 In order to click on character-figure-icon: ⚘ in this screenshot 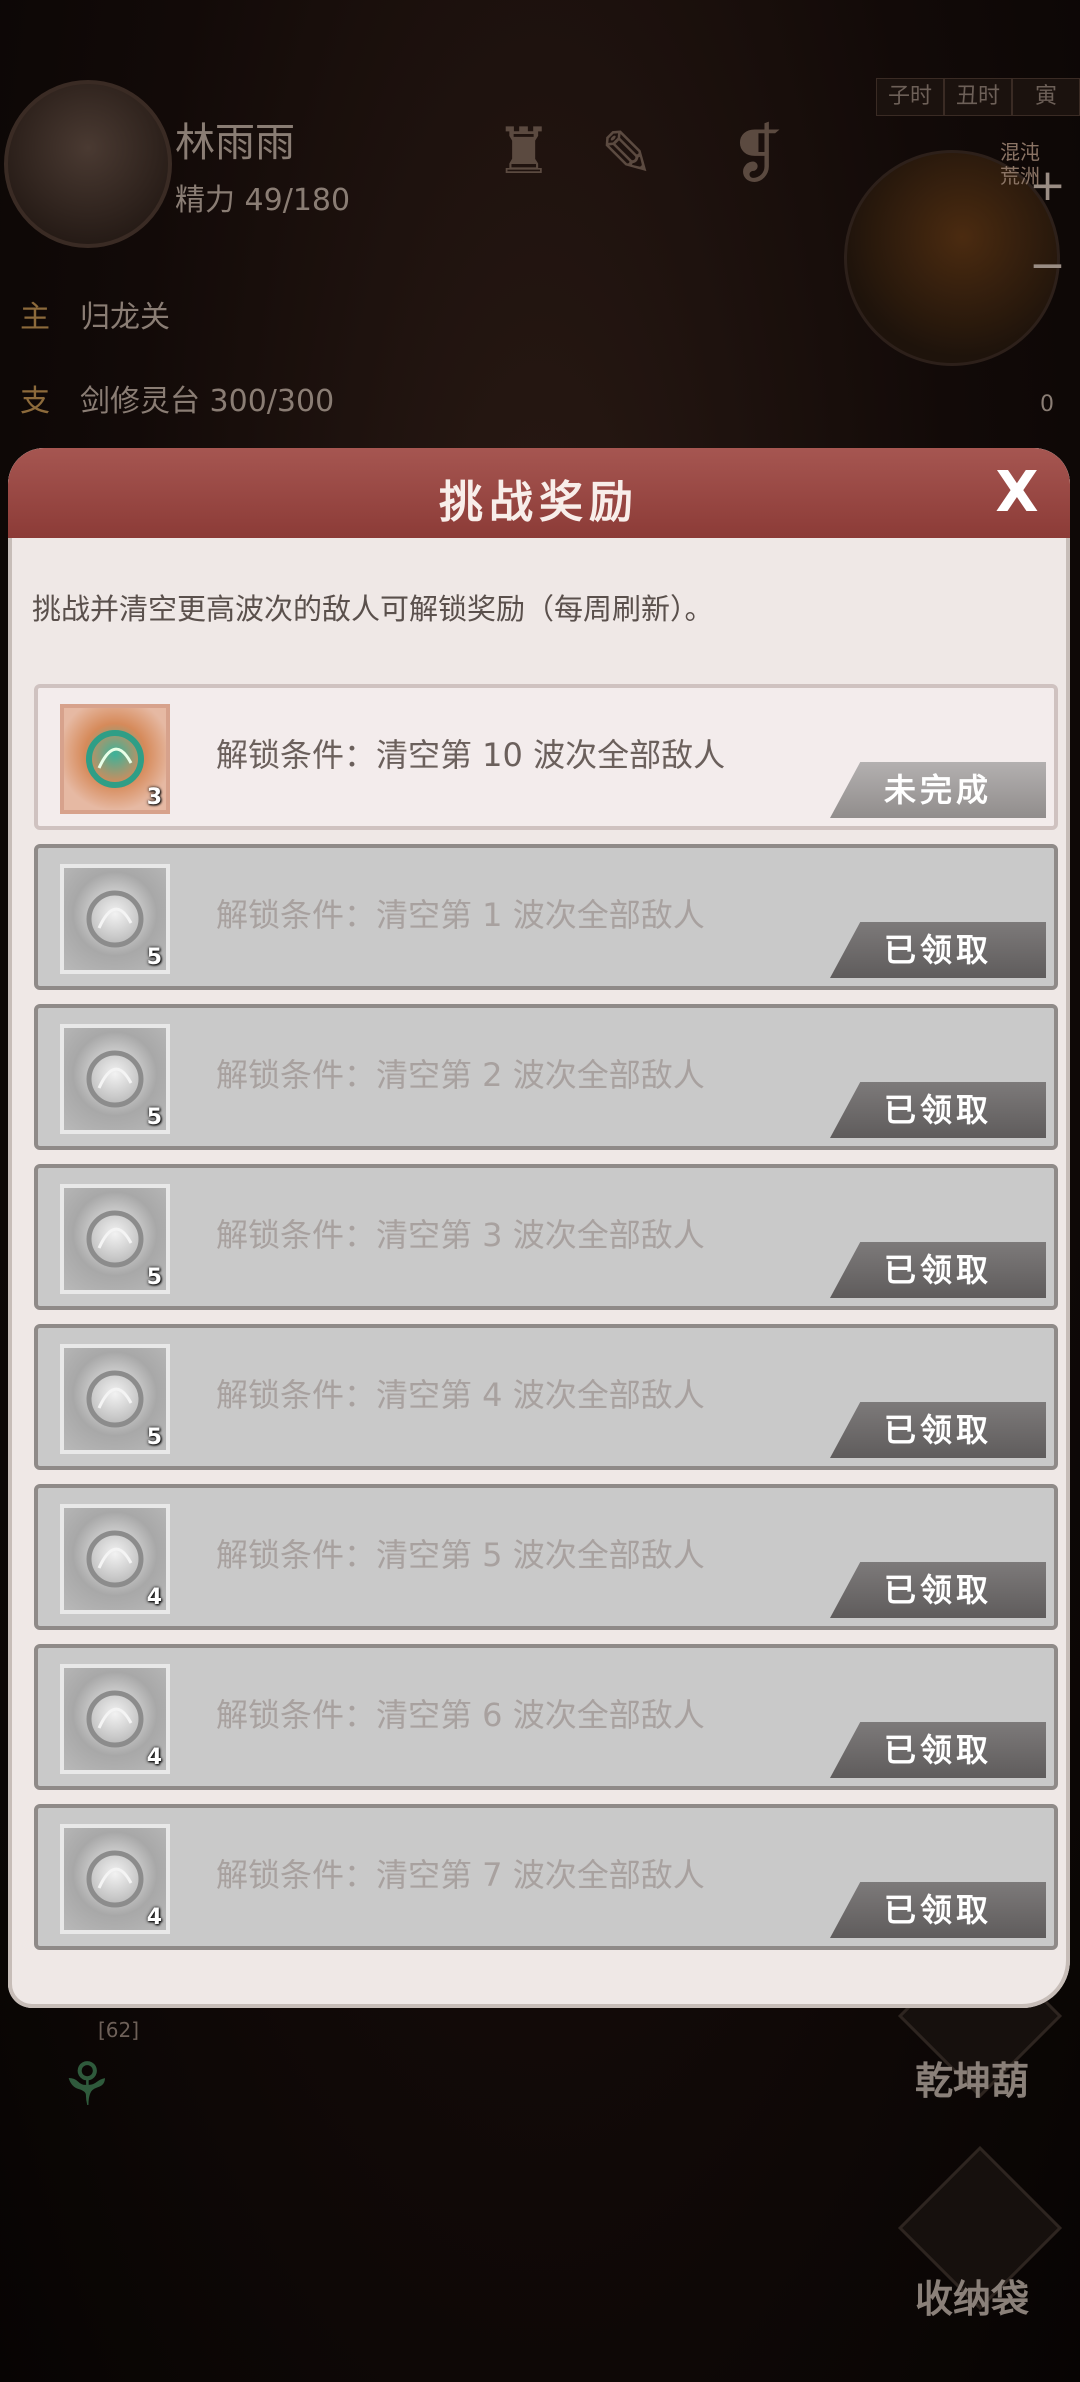, I will do `click(87, 2085)`.